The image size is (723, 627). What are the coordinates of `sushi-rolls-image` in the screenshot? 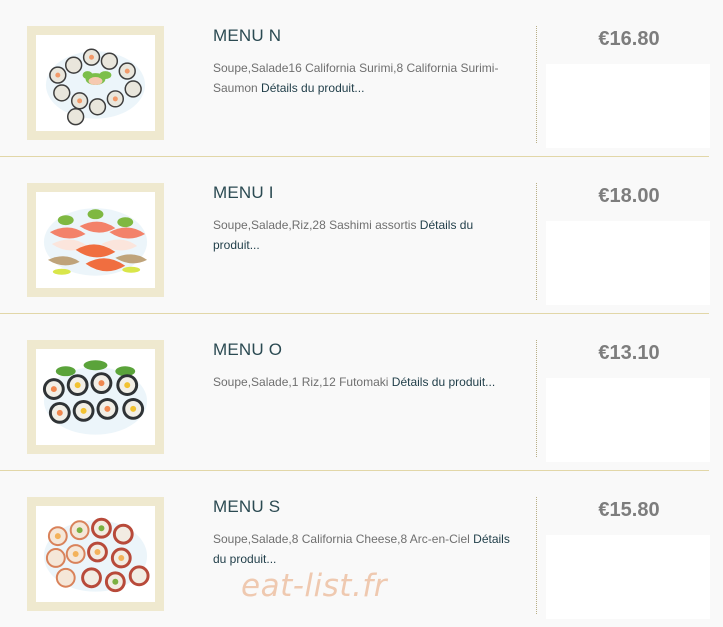 It's located at (95, 83).